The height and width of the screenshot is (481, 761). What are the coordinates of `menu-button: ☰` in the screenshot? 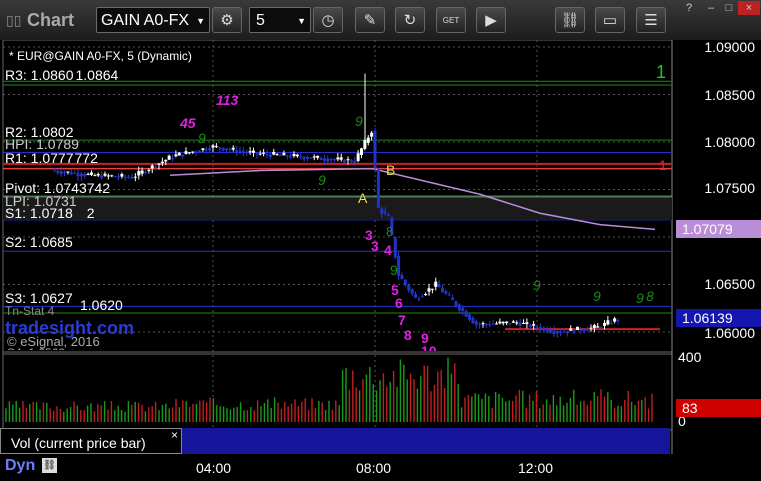 It's located at (651, 20).